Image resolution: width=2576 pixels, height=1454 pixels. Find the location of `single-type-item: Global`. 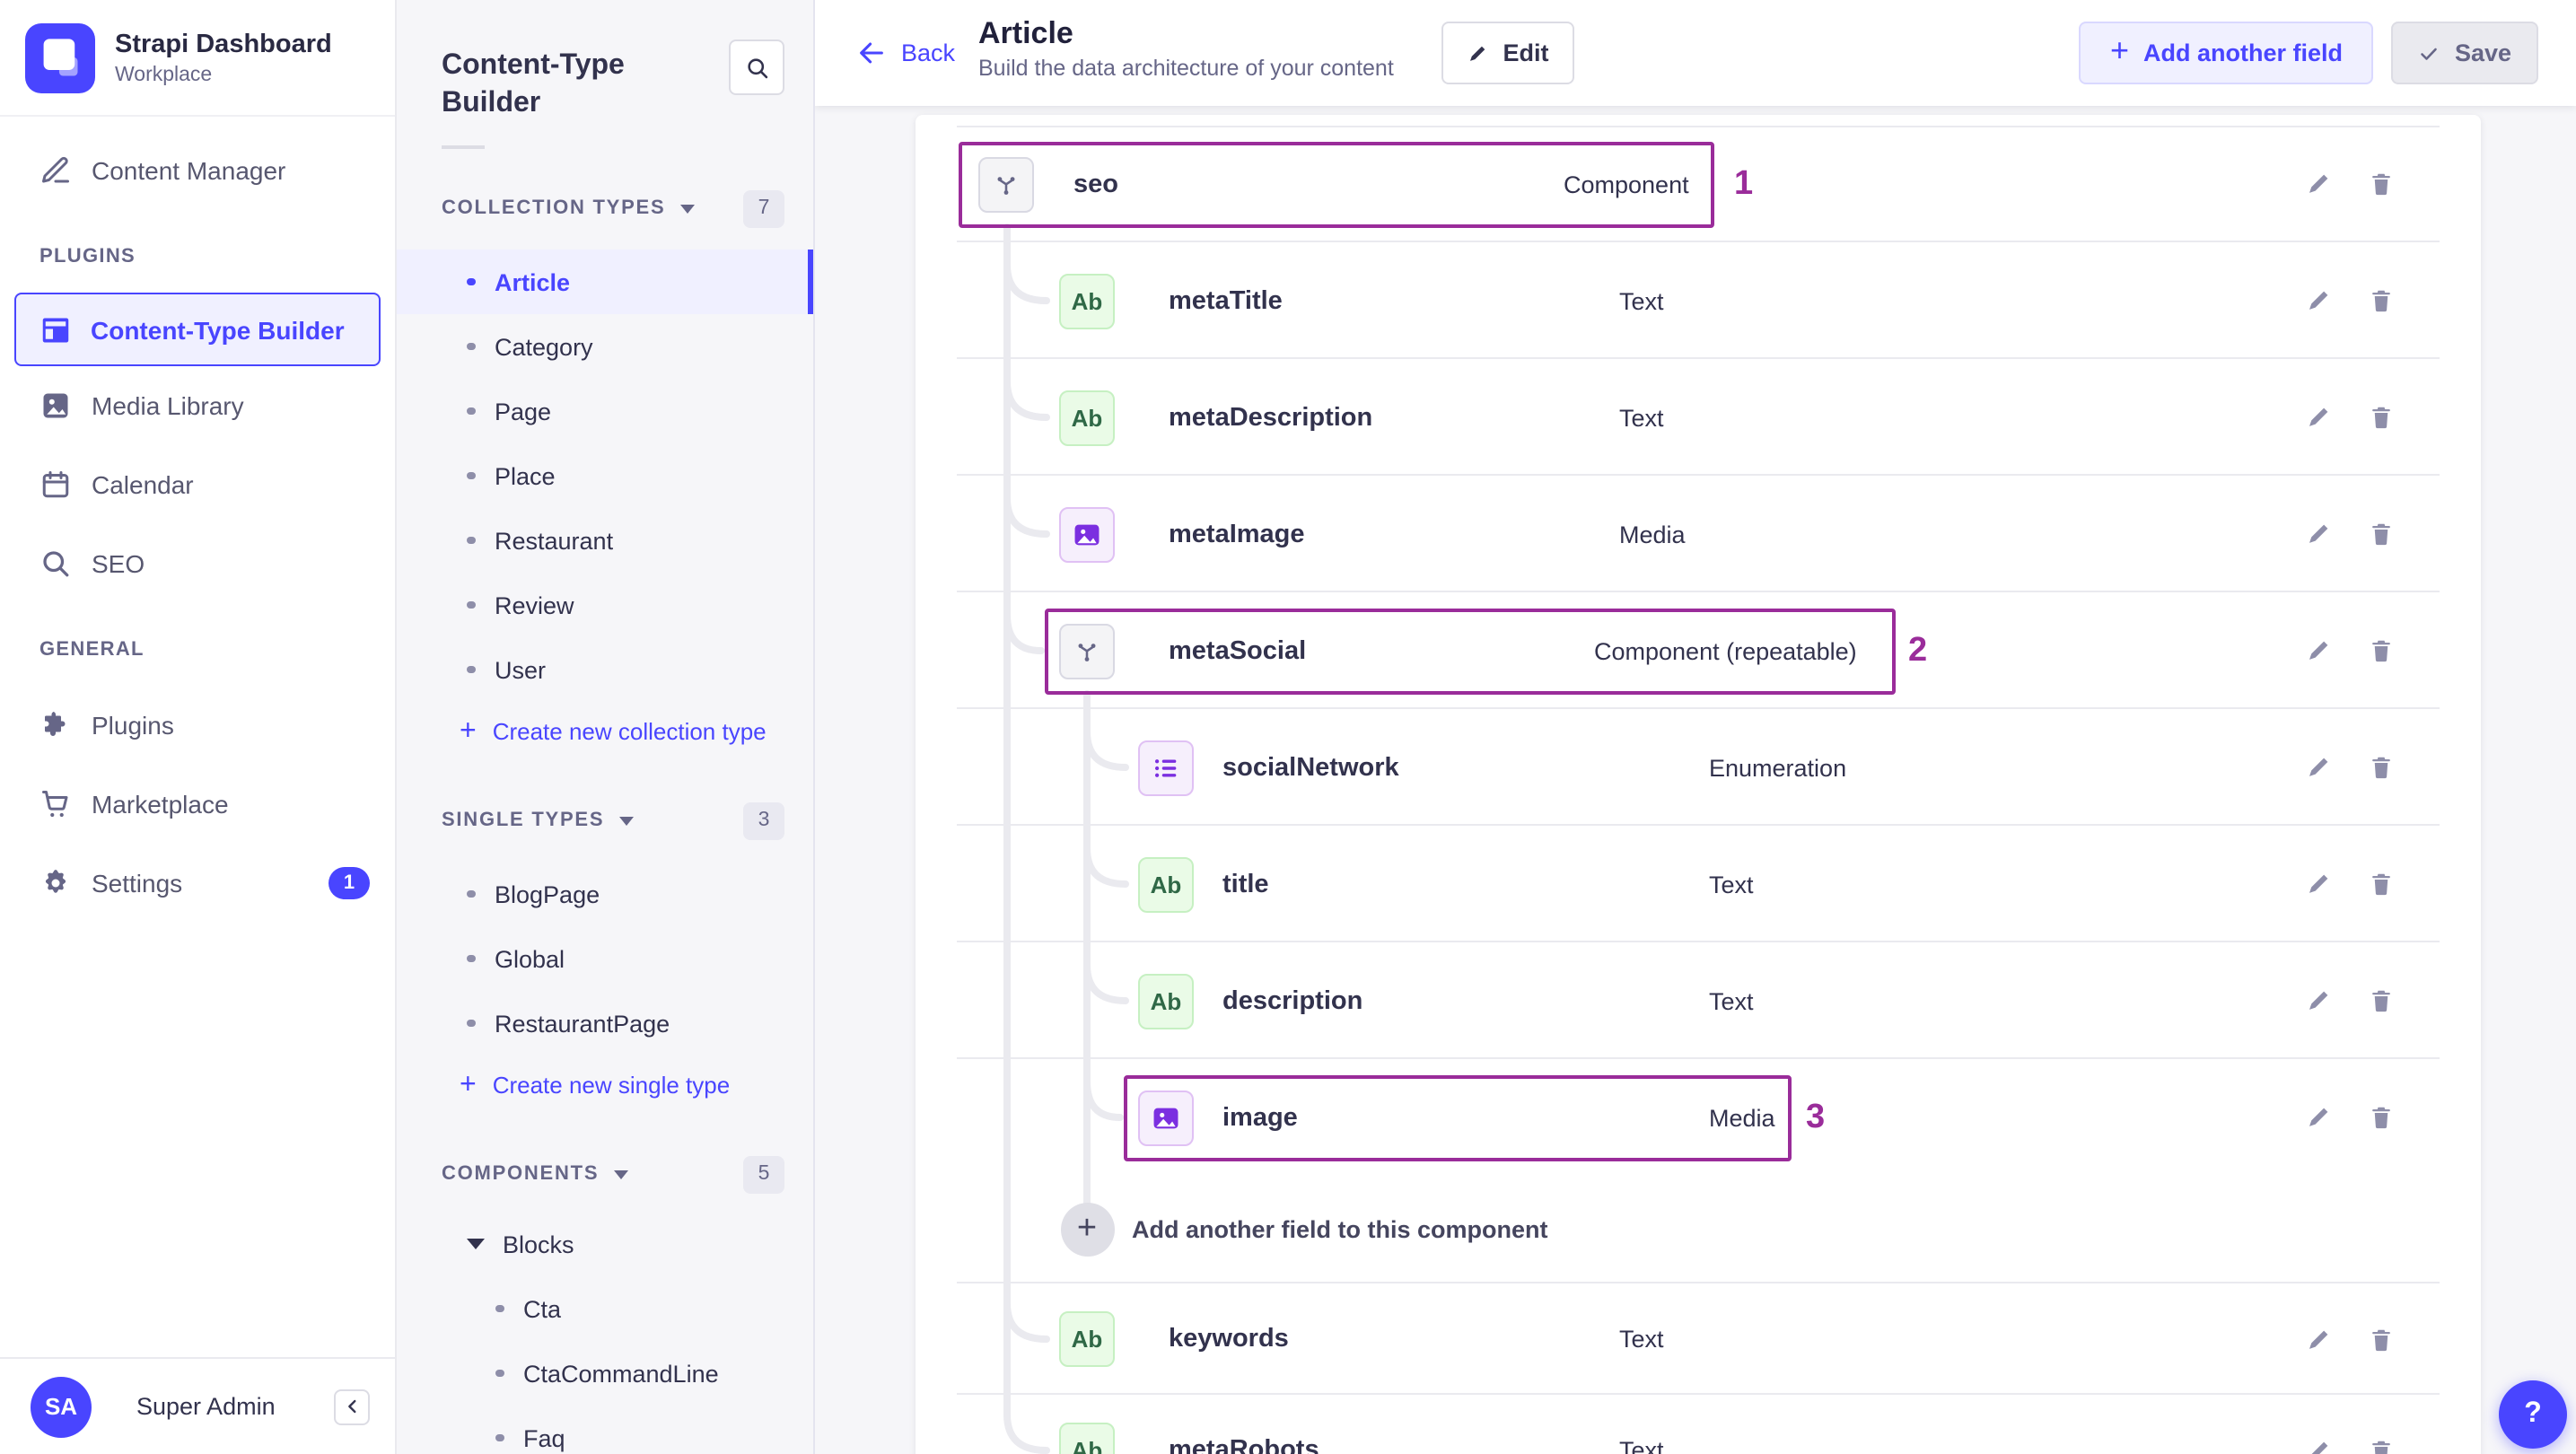

single-type-item: Global is located at coordinates (605, 958).